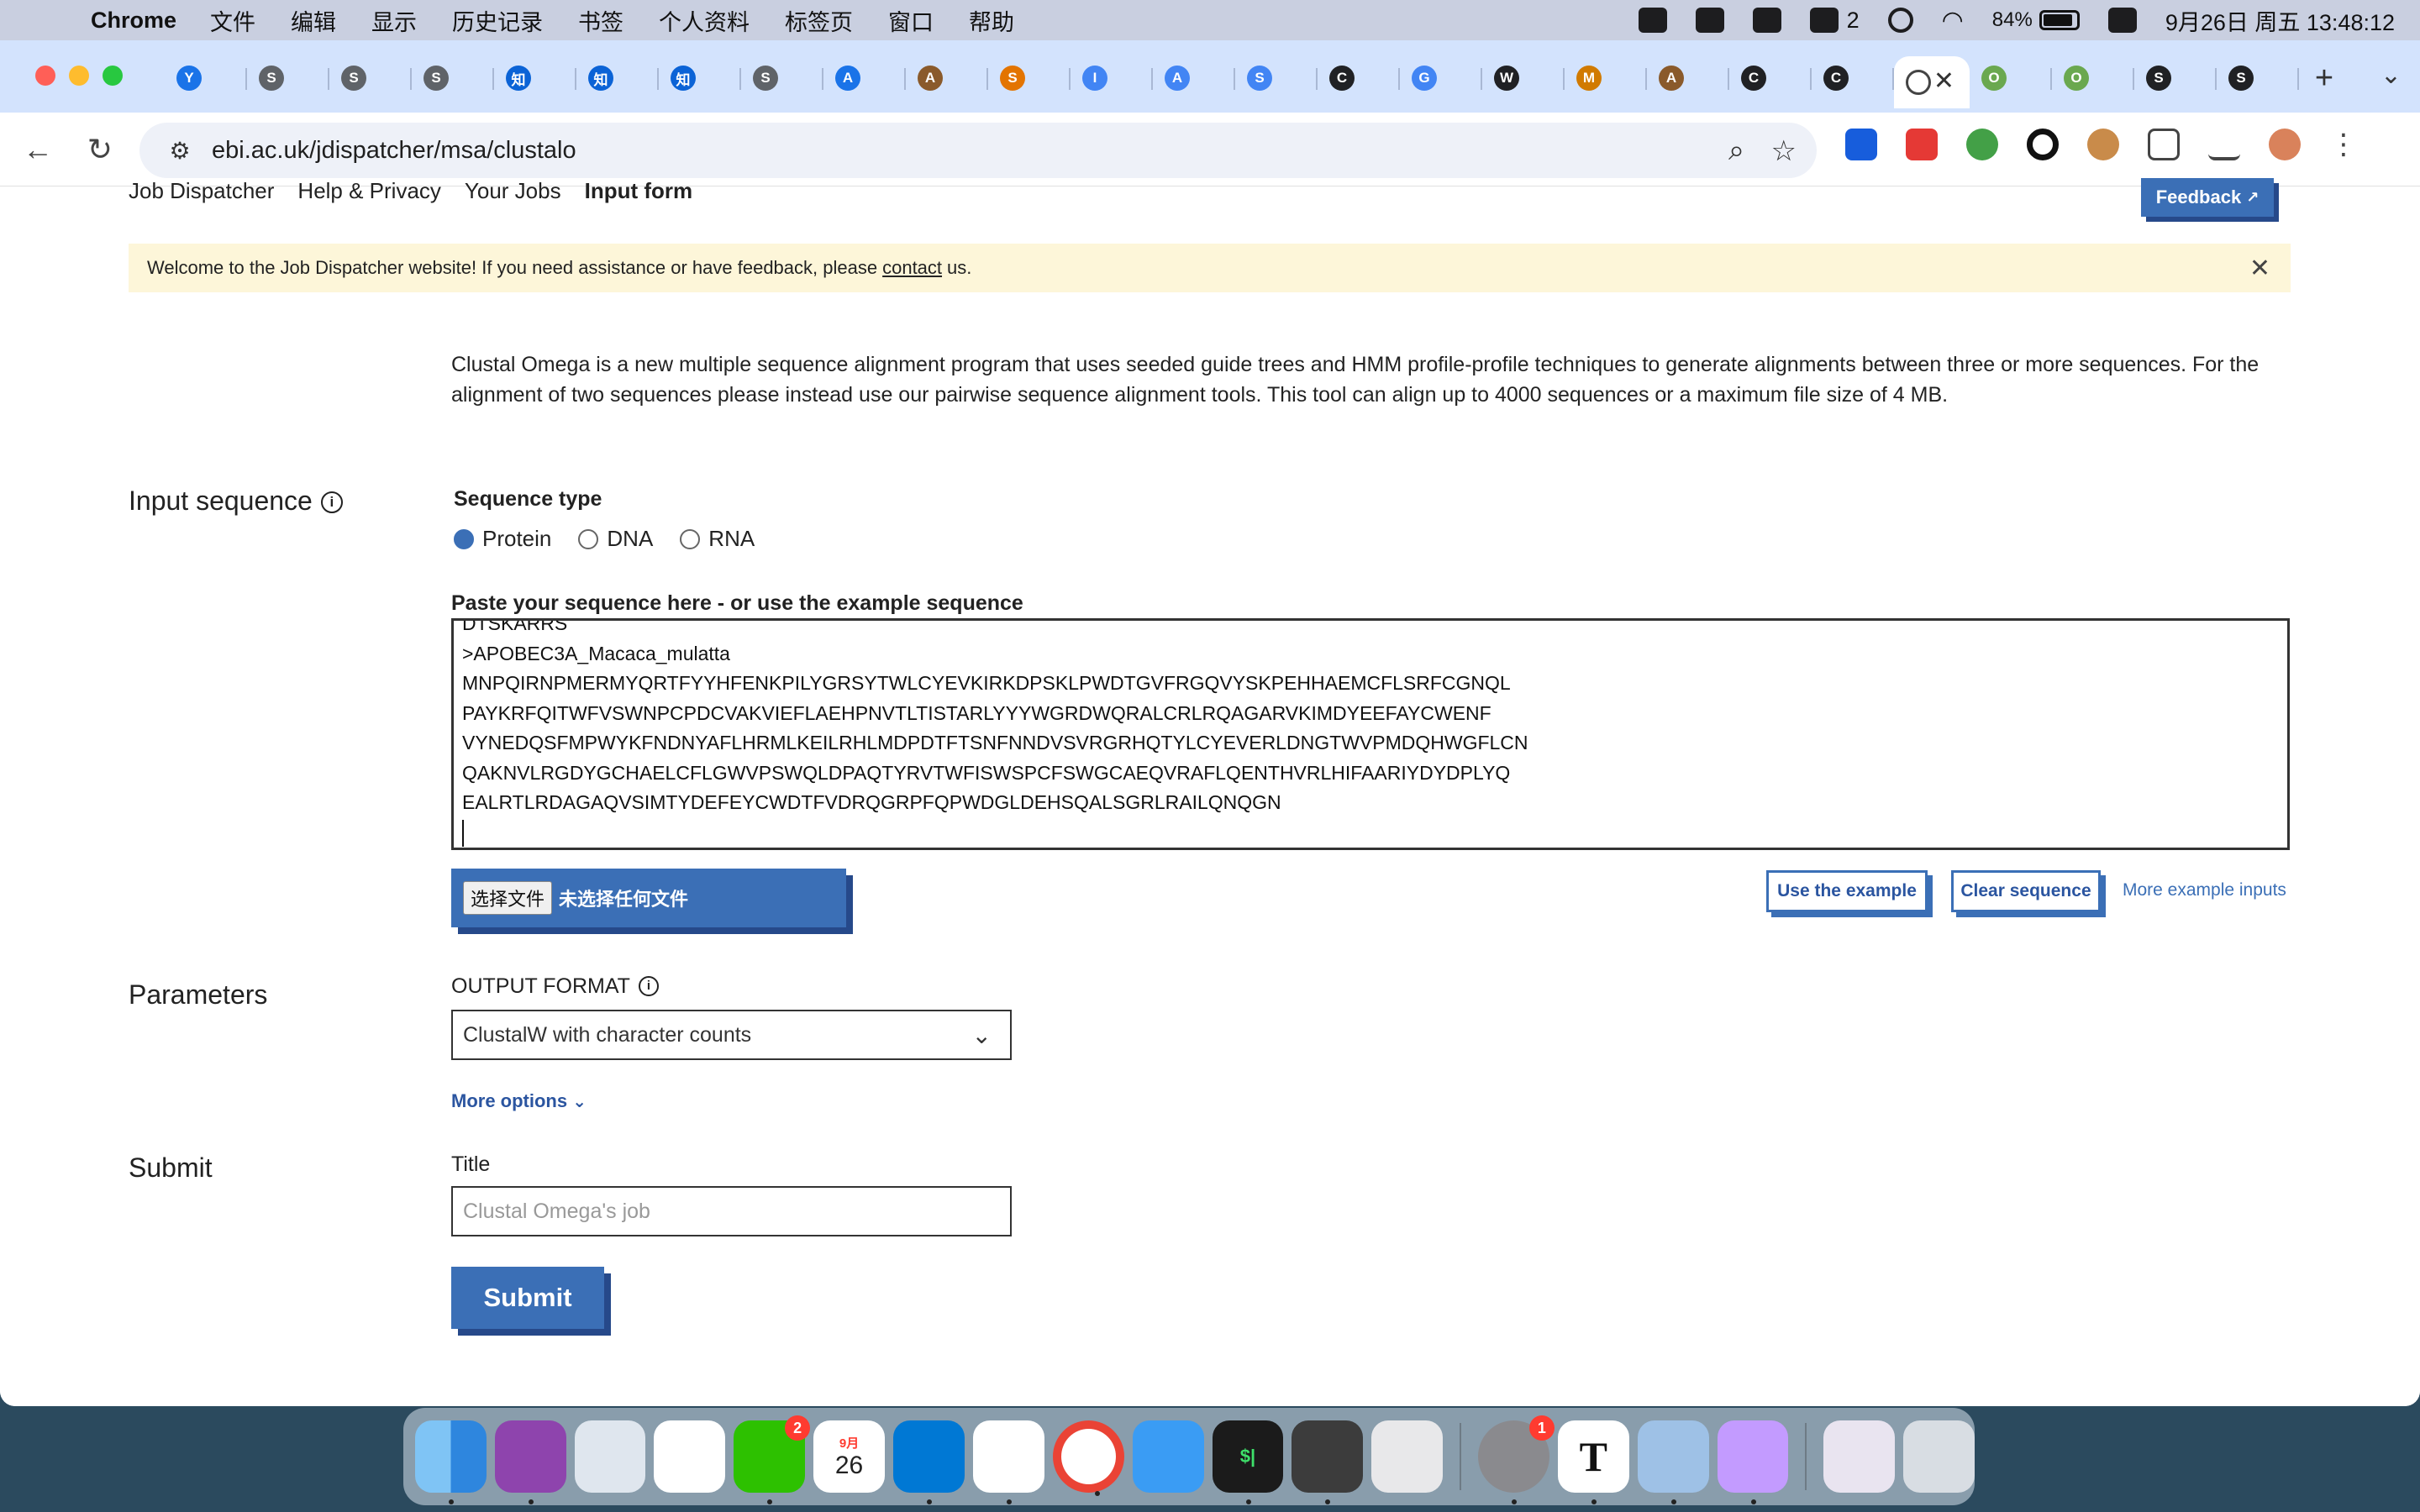  What do you see at coordinates (1860, 1456) in the screenshot?
I see `downloads-stack-icon` at bounding box center [1860, 1456].